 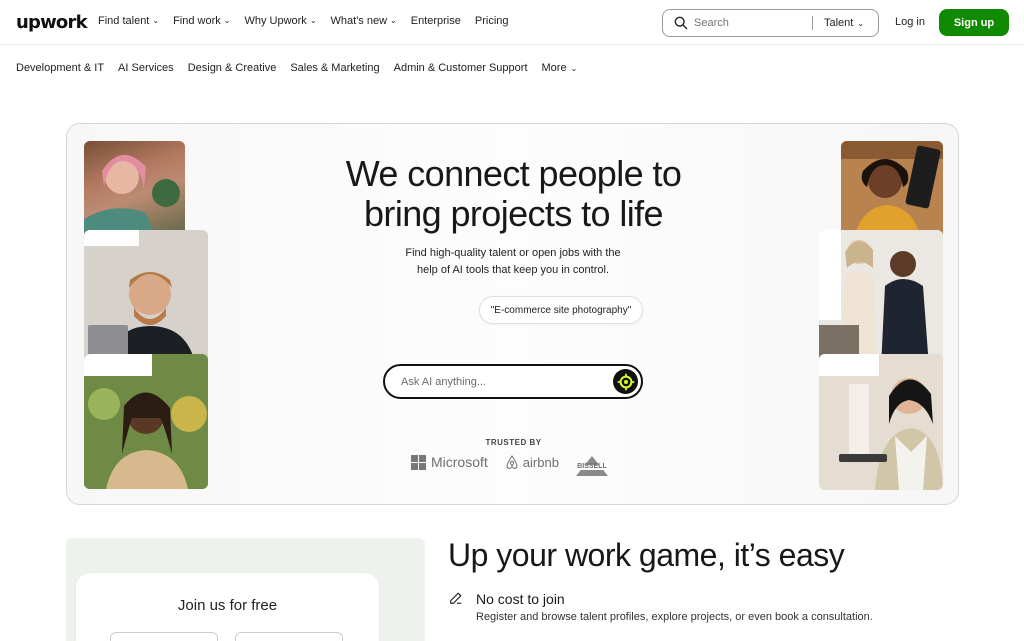 I want to click on nav-label: Pricing, so click(x=491, y=21).